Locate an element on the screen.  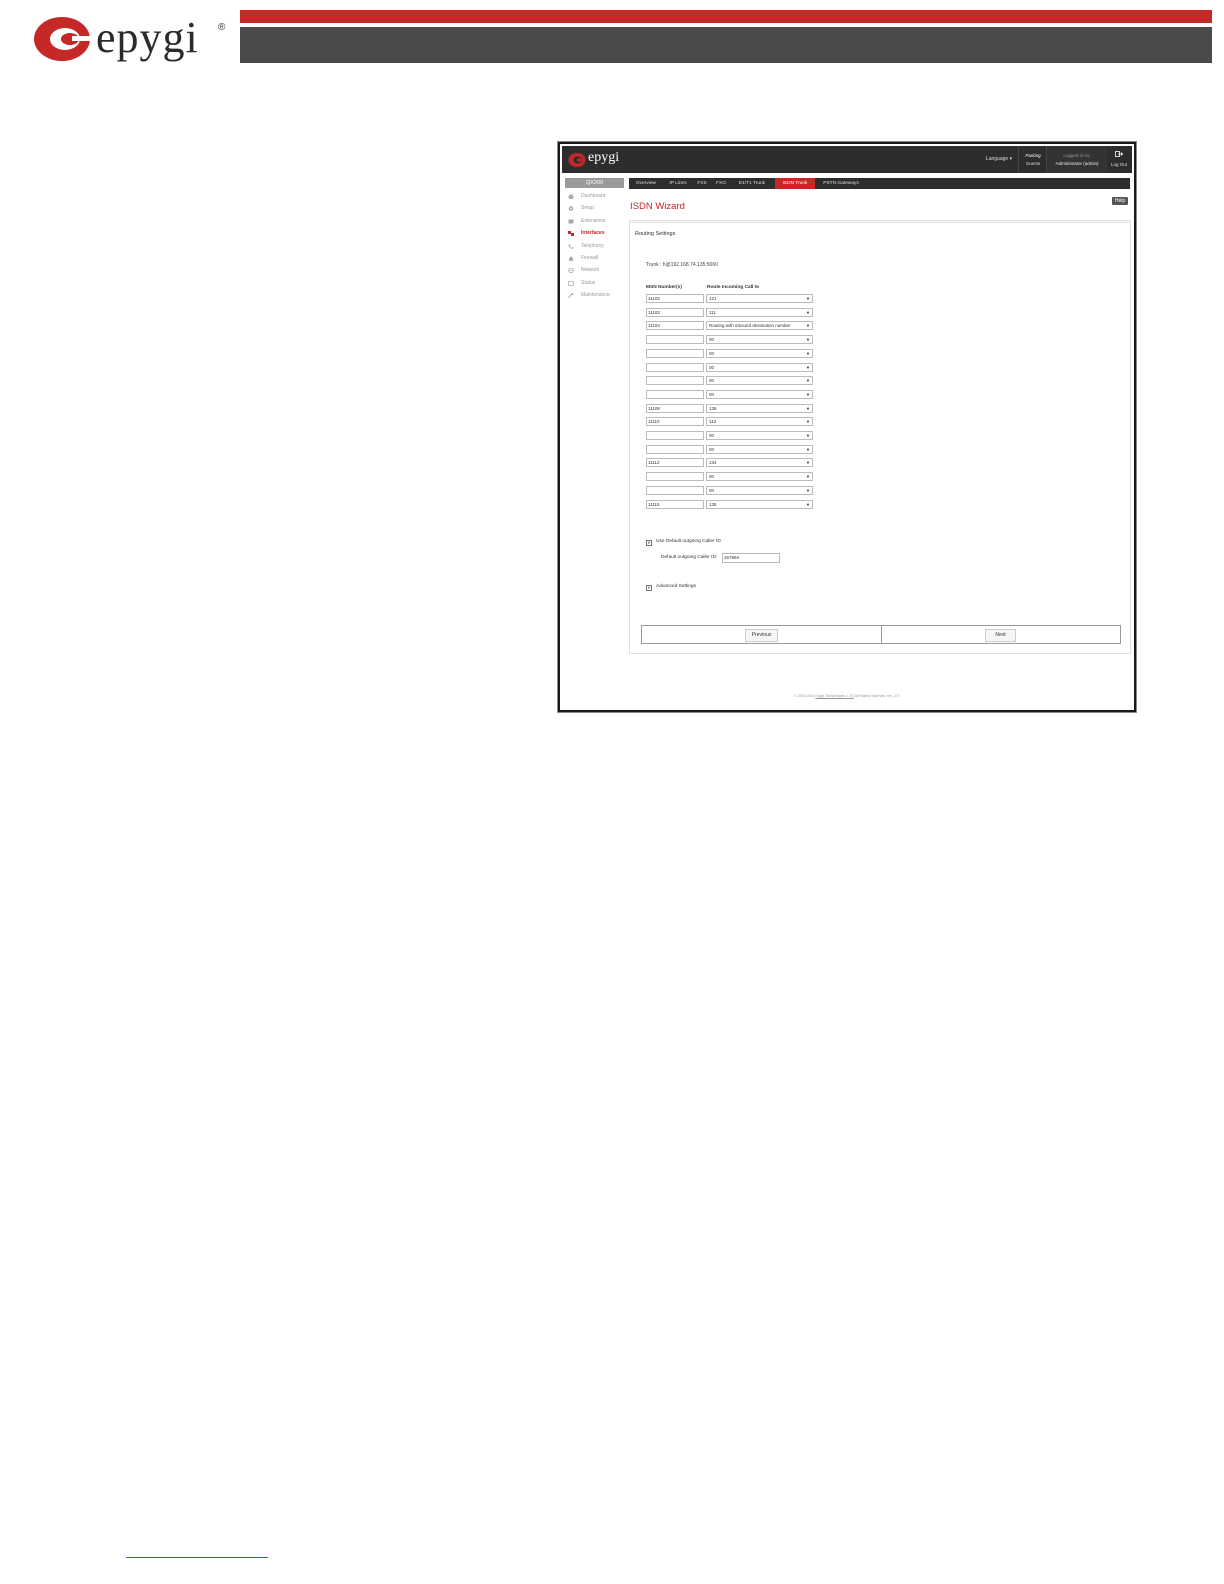
sidebar-item-label: Telephony is located at coordinates (592, 245).